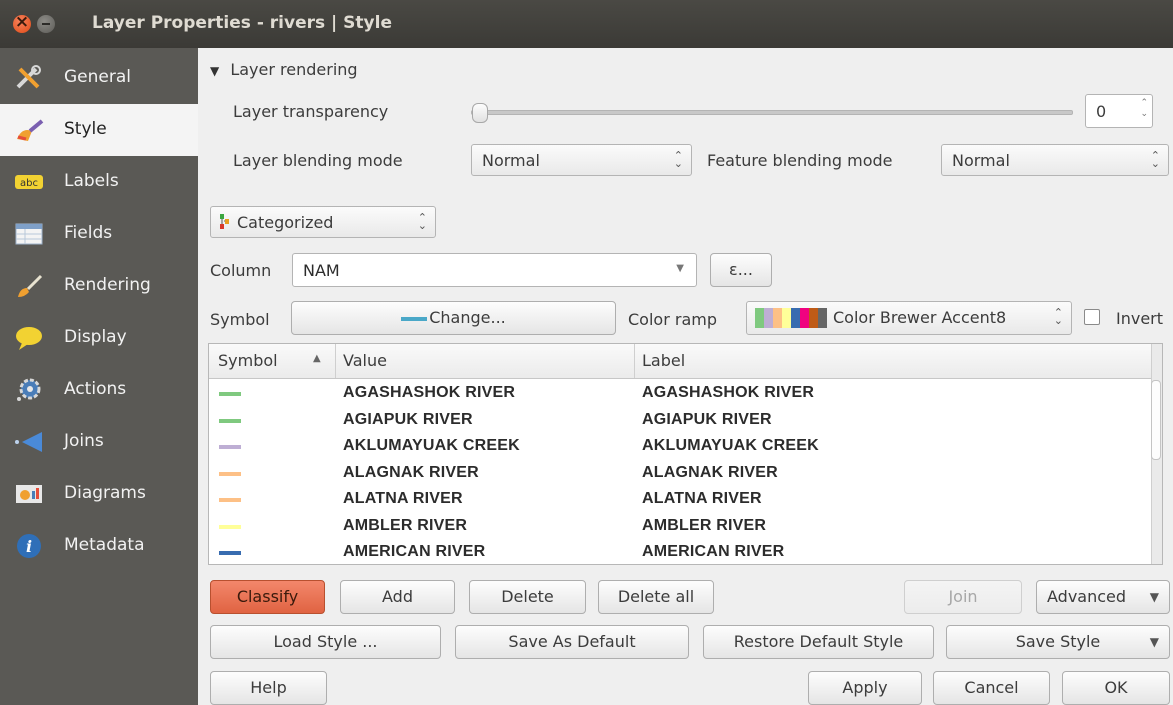 This screenshot has height=705, width=1173. I want to click on label-cell: ALATNA RIVER, so click(702, 499).